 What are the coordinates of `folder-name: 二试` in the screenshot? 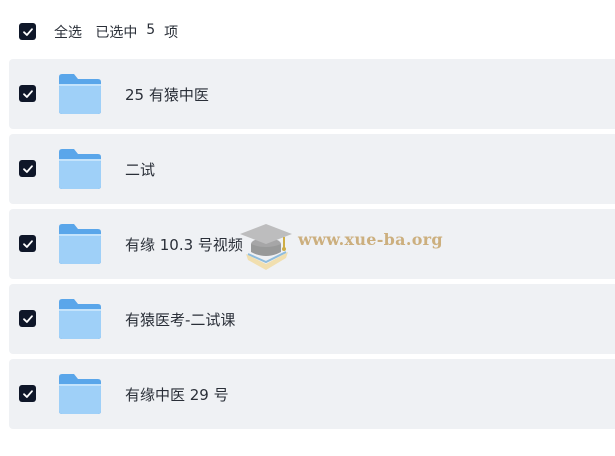 It's located at (140, 169).